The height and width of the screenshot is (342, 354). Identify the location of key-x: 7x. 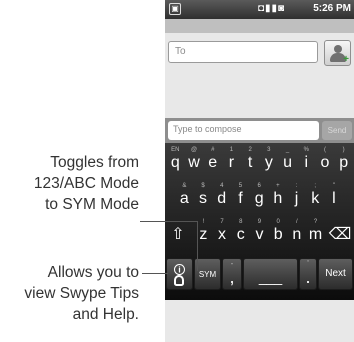
(222, 235).